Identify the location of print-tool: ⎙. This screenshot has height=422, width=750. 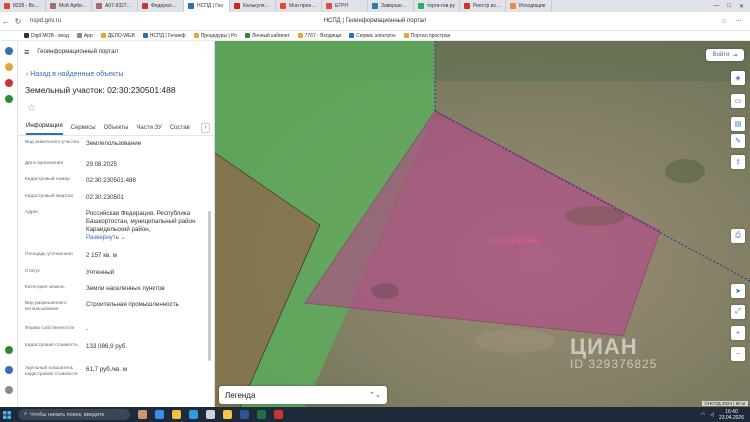
(738, 236).